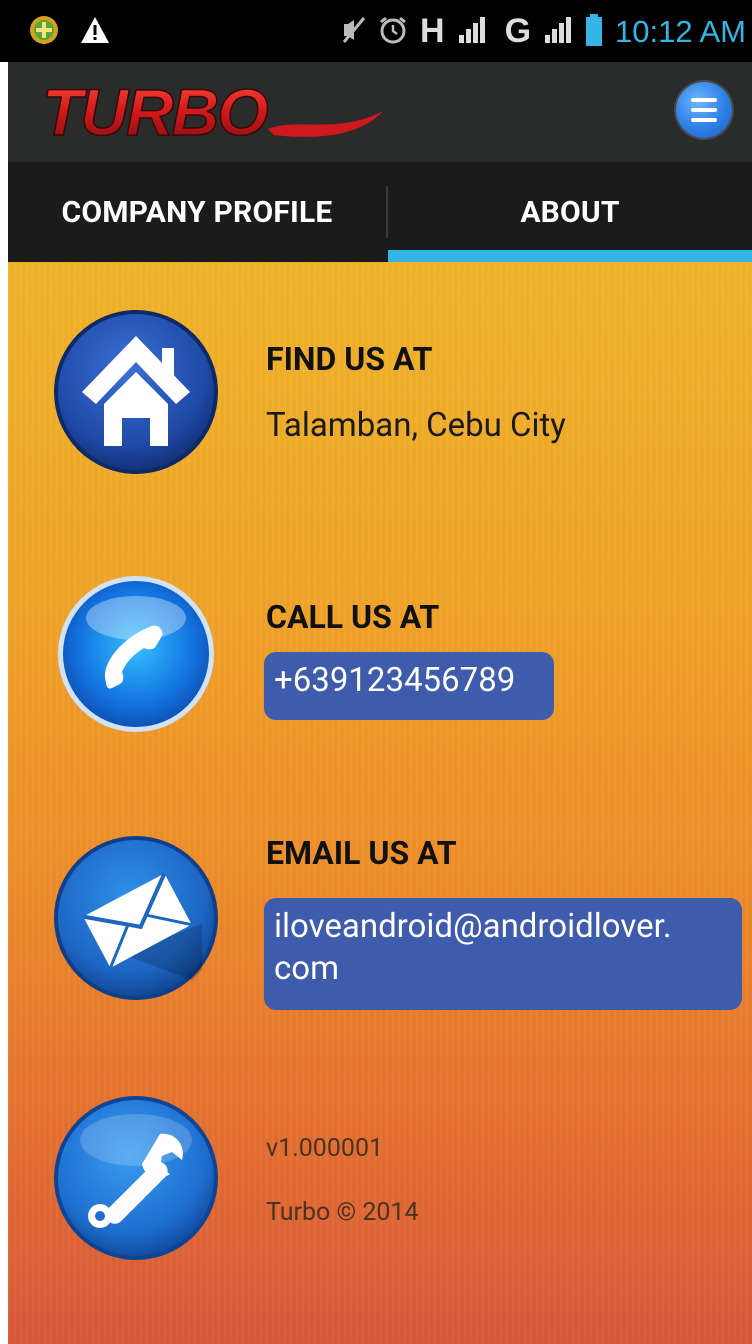 Image resolution: width=752 pixels, height=1344 pixels. Describe the element at coordinates (570, 256) in the screenshot. I see `tab-selected-indicator` at that location.